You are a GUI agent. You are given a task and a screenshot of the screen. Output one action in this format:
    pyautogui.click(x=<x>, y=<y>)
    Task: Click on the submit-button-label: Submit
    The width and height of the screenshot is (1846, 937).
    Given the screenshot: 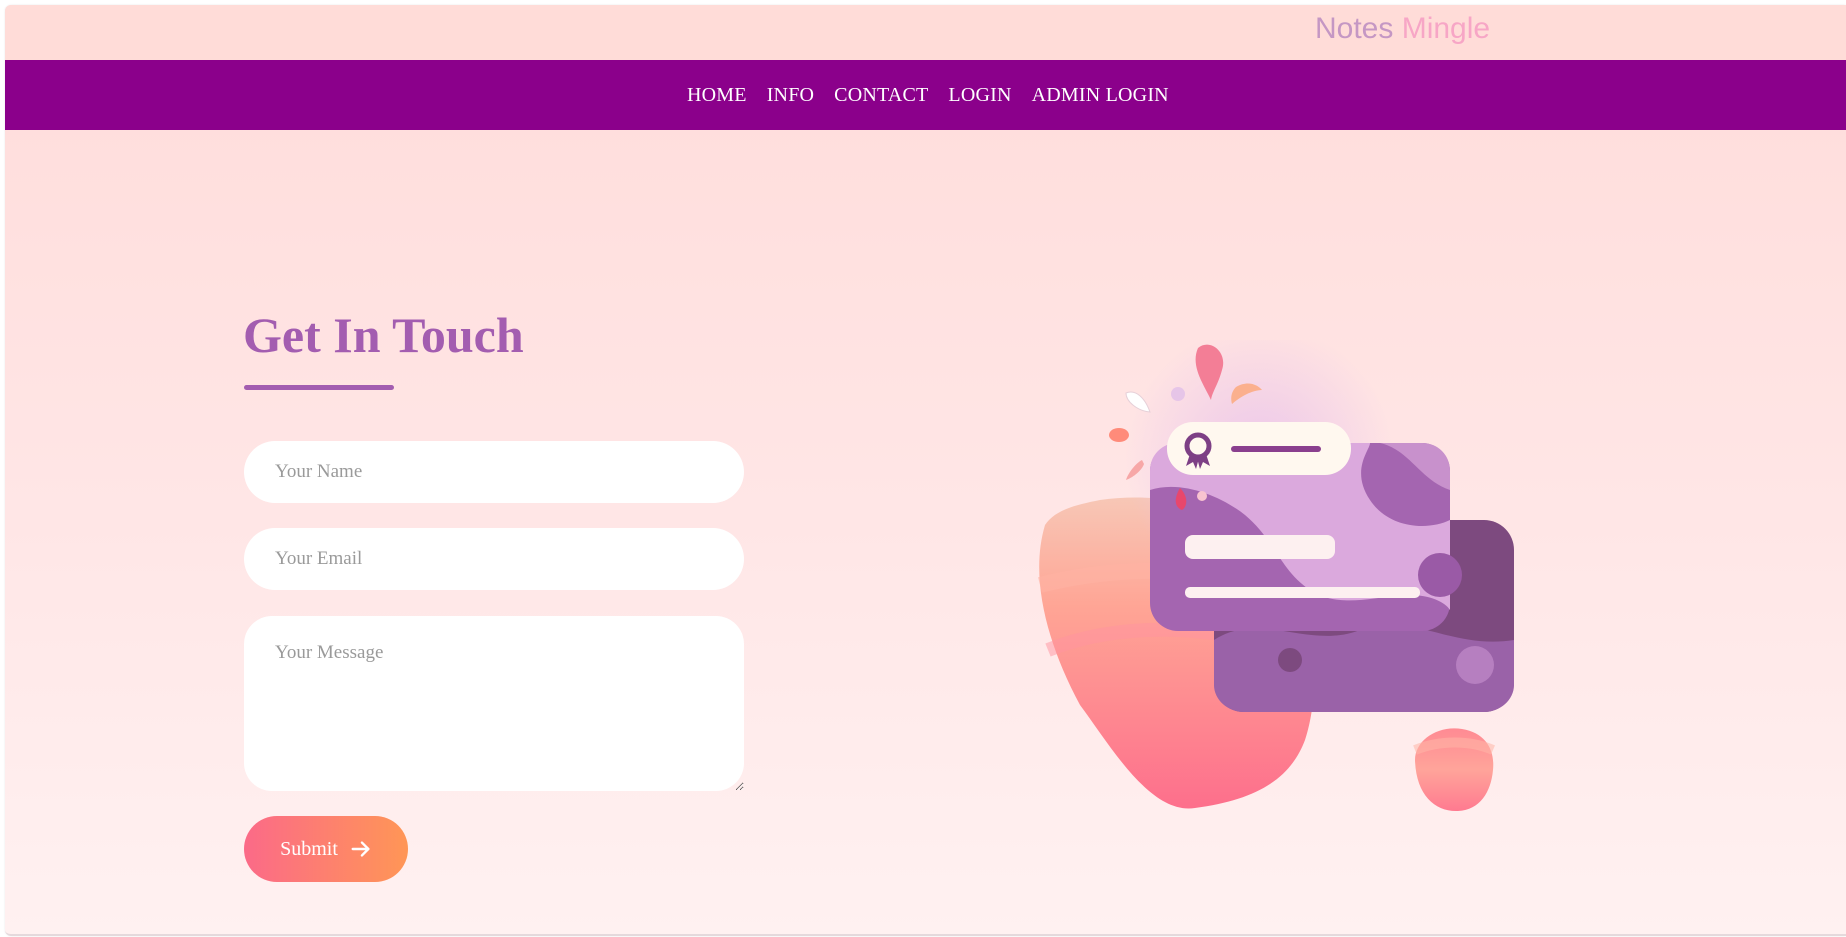 What is the action you would take?
    pyautogui.click(x=309, y=848)
    